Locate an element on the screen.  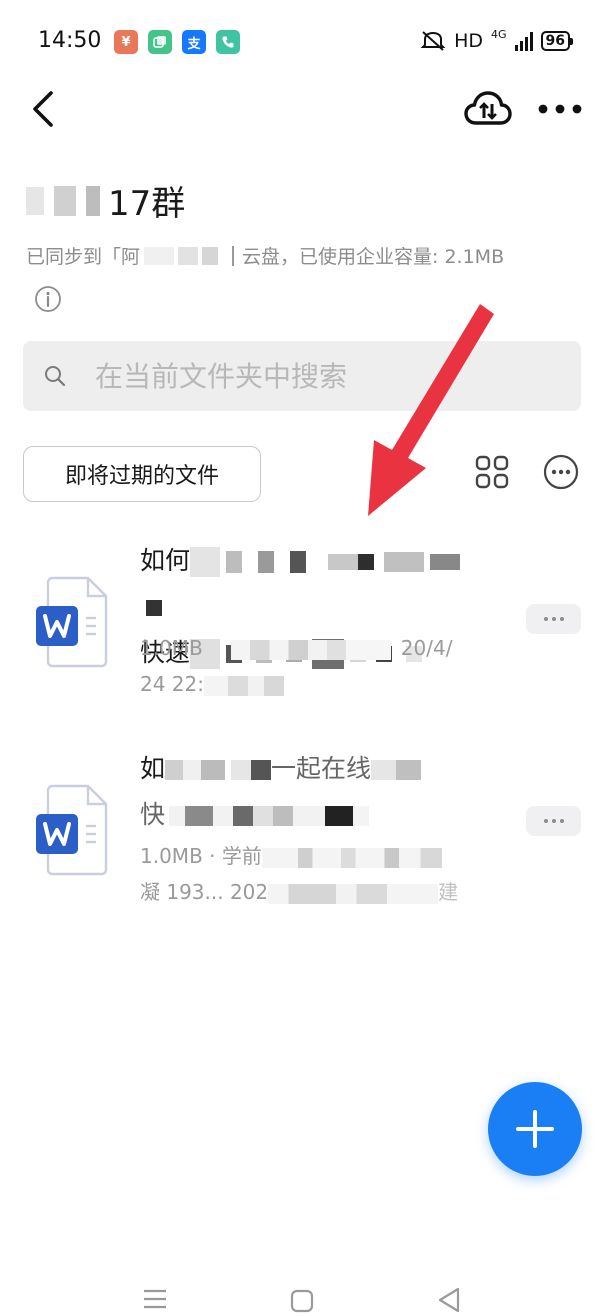
back-button is located at coordinates (42, 109).